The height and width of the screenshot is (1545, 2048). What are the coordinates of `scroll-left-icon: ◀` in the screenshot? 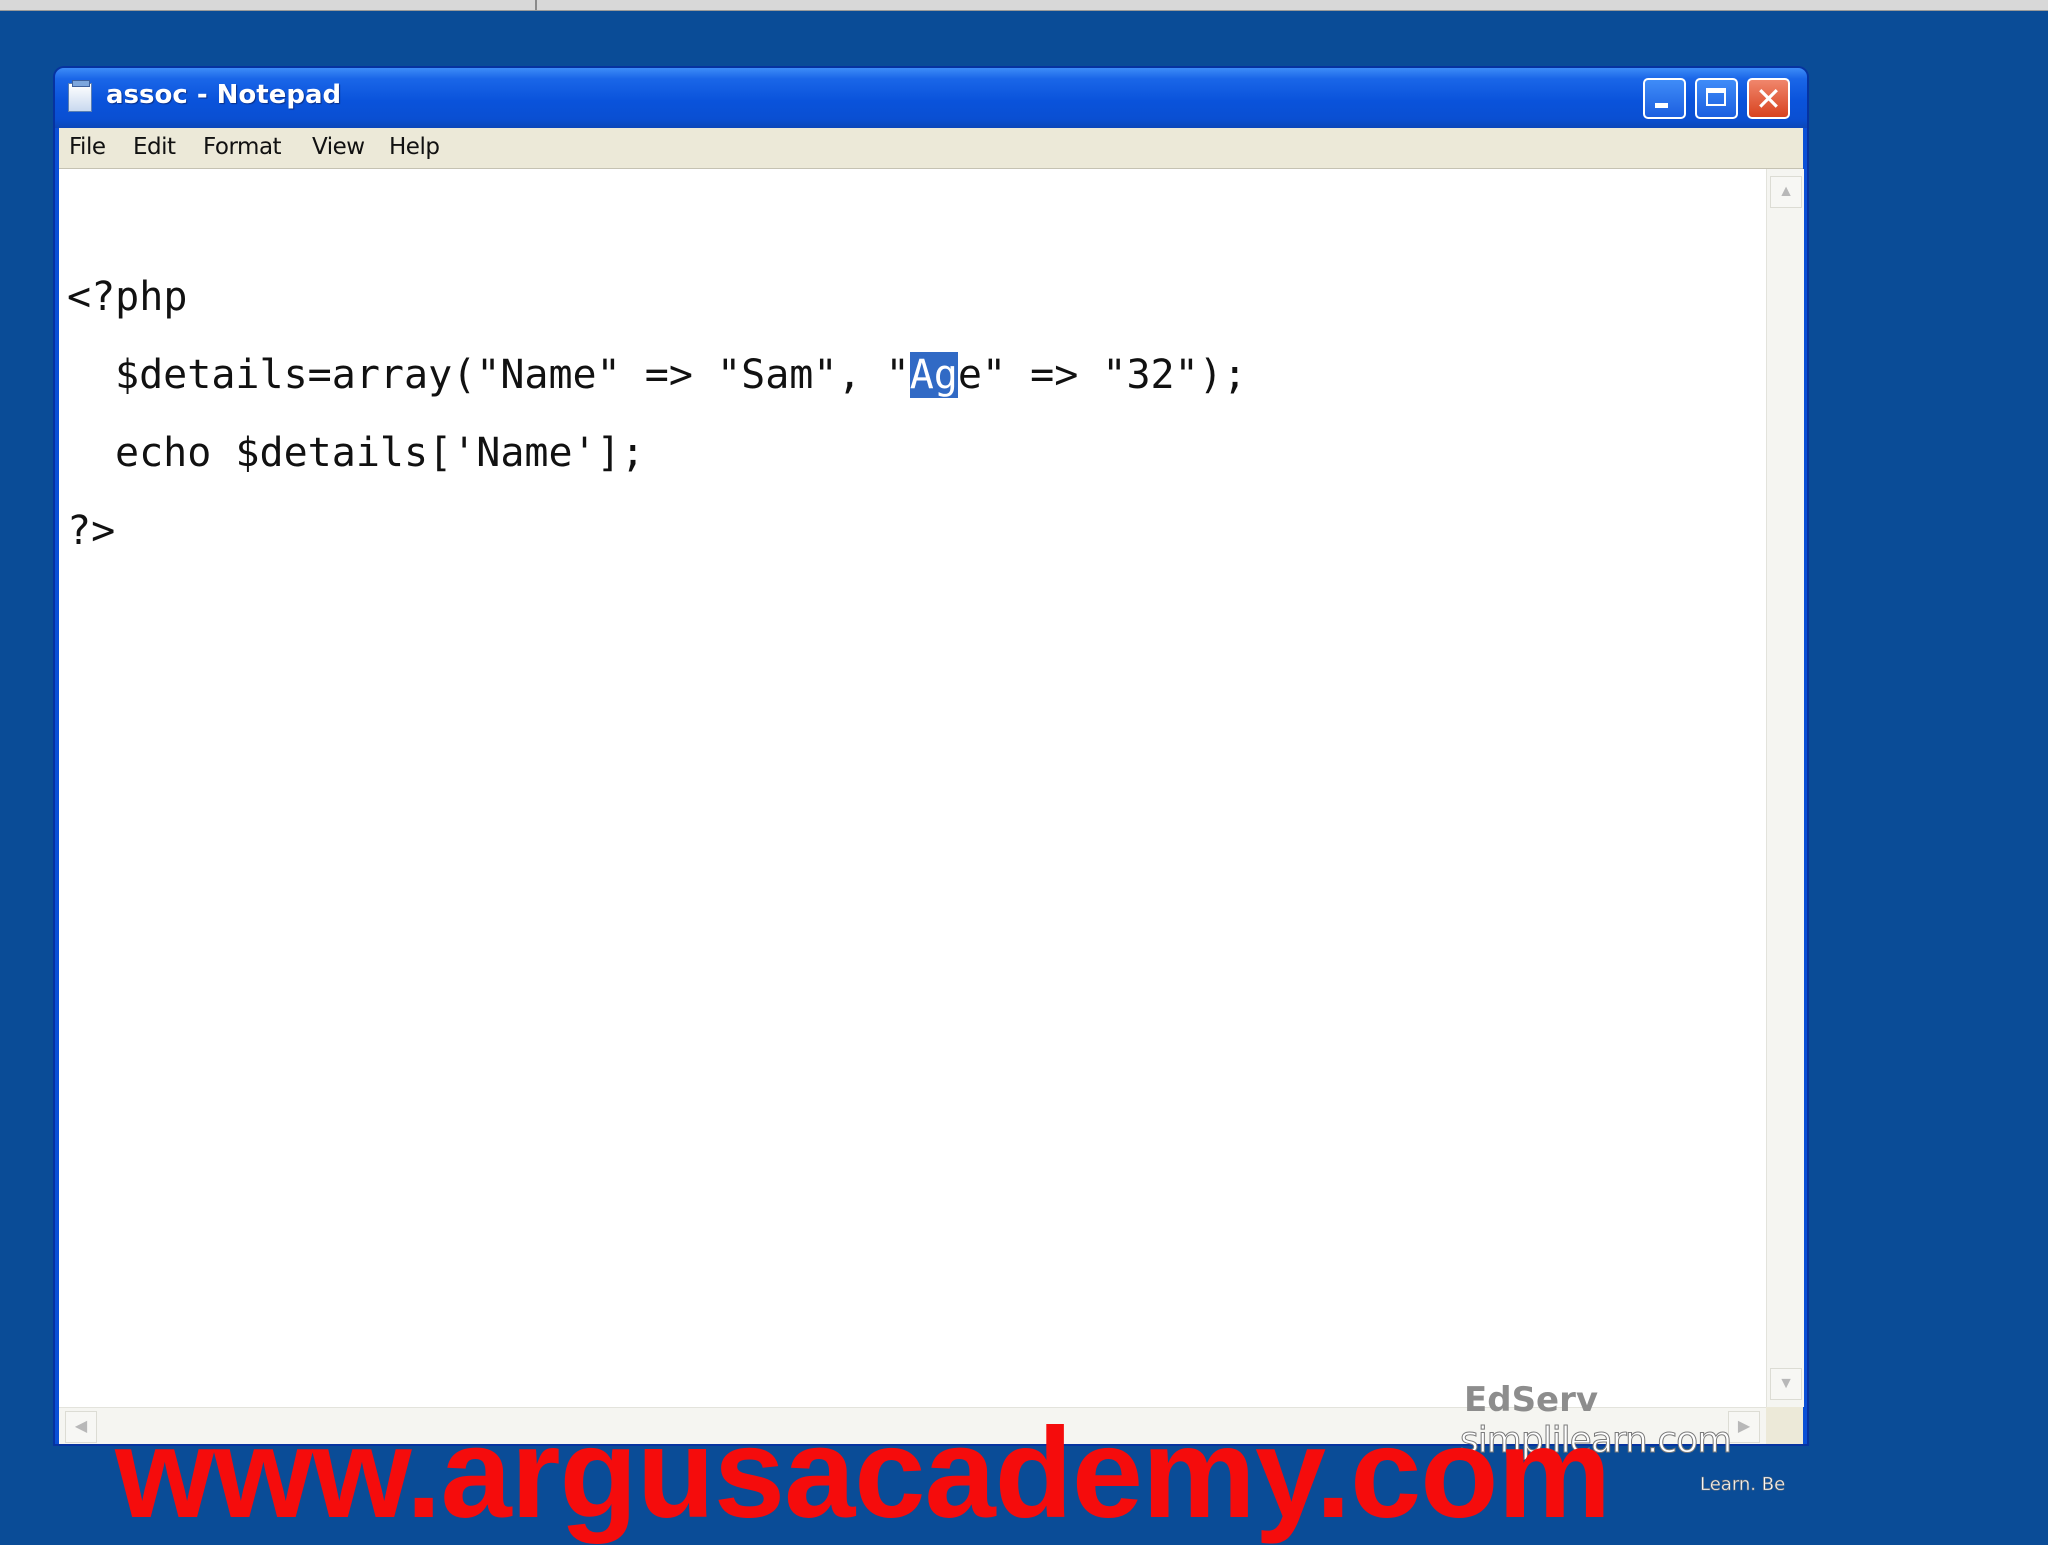 It's located at (81, 1427).